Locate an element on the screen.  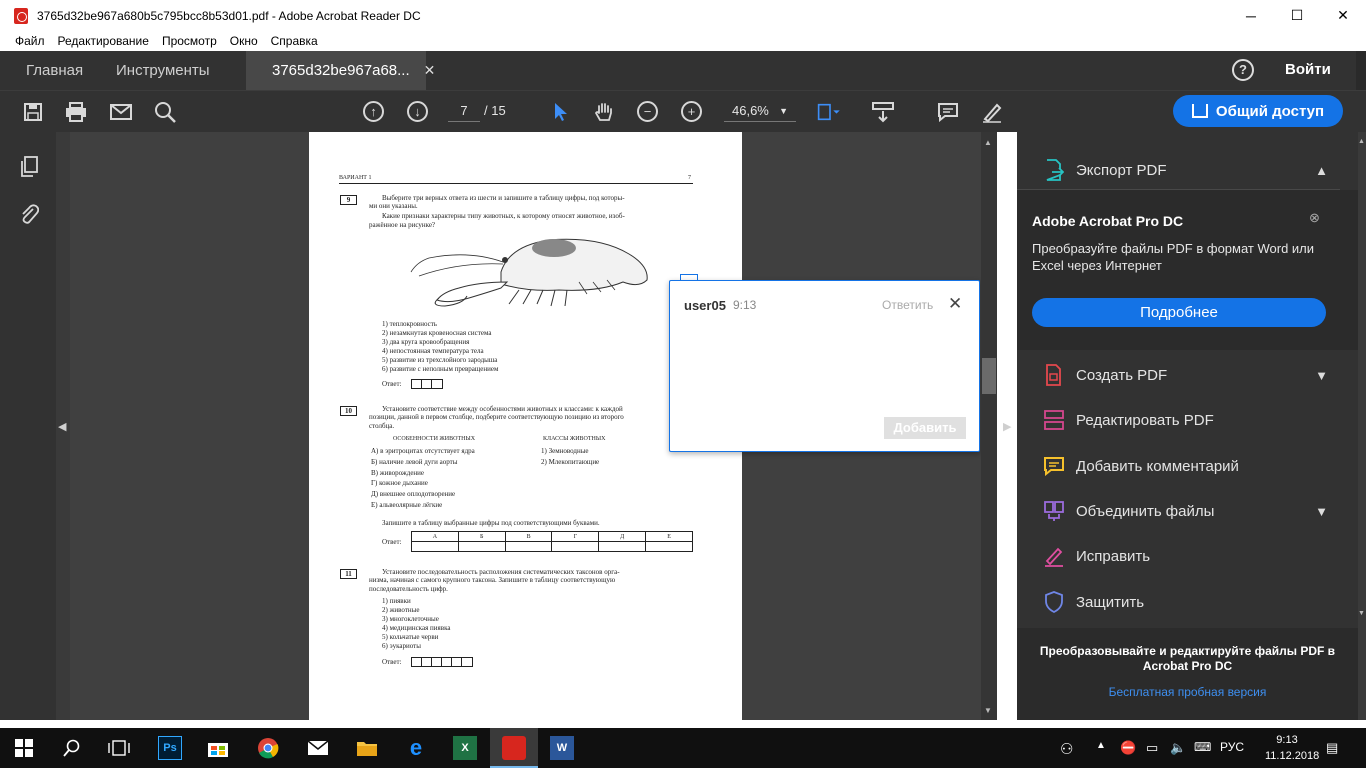
reply-link: Ответить is located at coordinates (907, 305).